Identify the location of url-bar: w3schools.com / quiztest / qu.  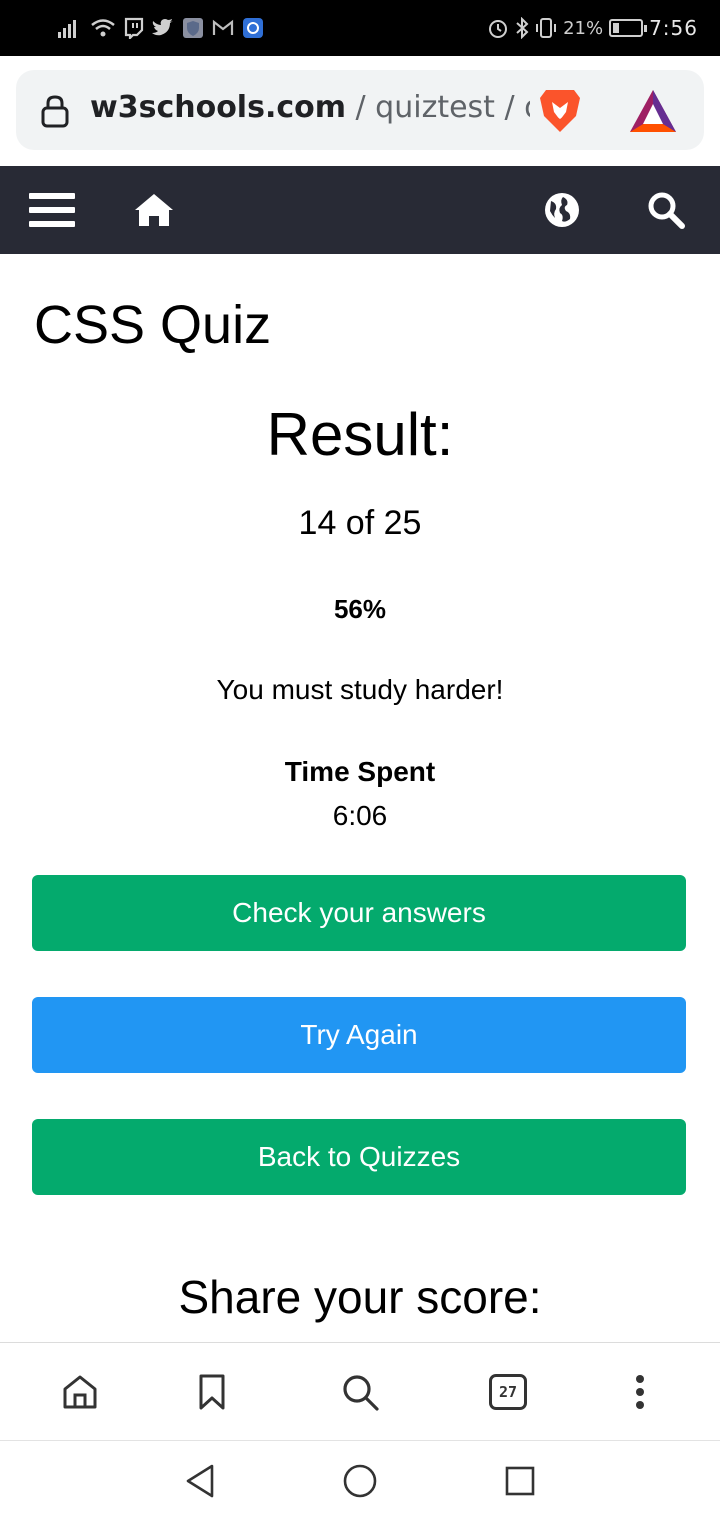
(360, 110).